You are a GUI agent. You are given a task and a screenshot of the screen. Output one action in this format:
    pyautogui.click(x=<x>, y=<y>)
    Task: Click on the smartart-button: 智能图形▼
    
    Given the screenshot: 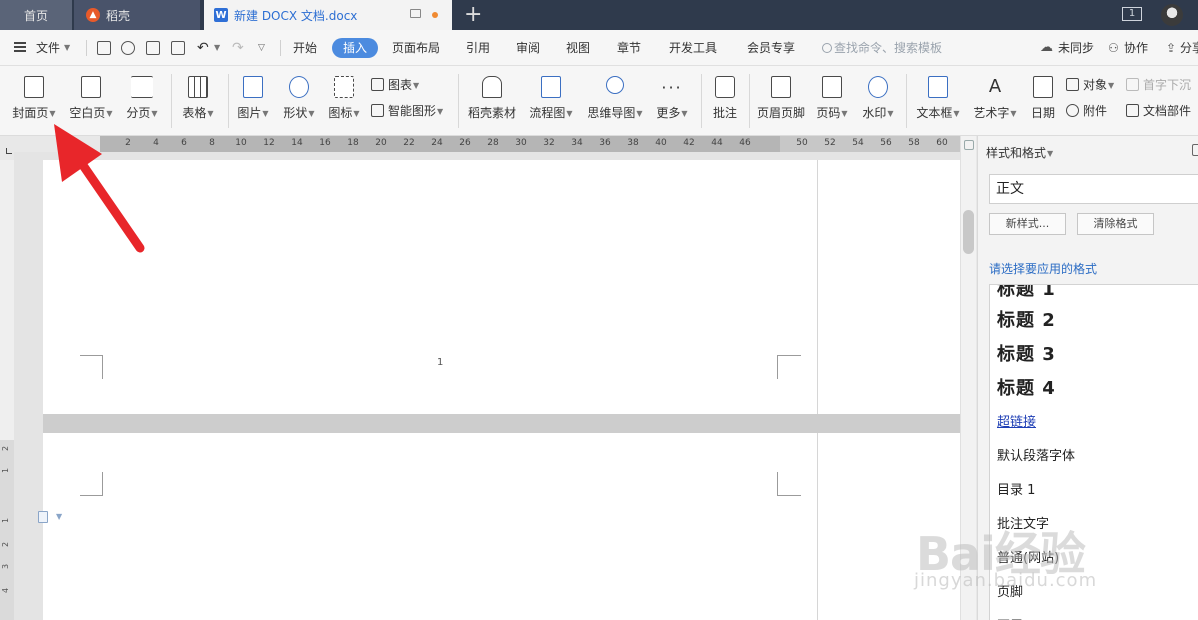 What is the action you would take?
    pyautogui.click(x=407, y=111)
    